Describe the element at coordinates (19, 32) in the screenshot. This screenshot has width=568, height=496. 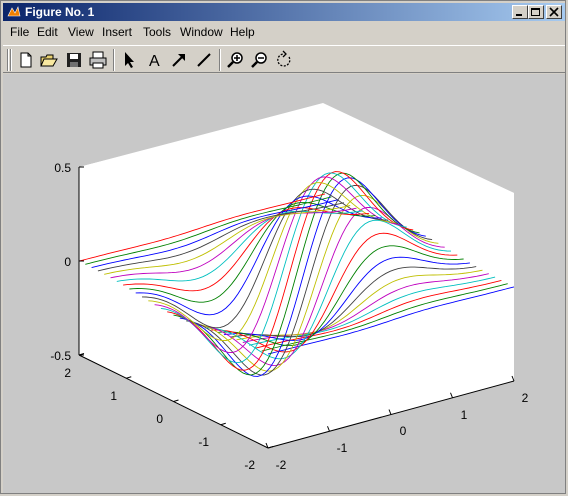
I see `menu-file: File` at that location.